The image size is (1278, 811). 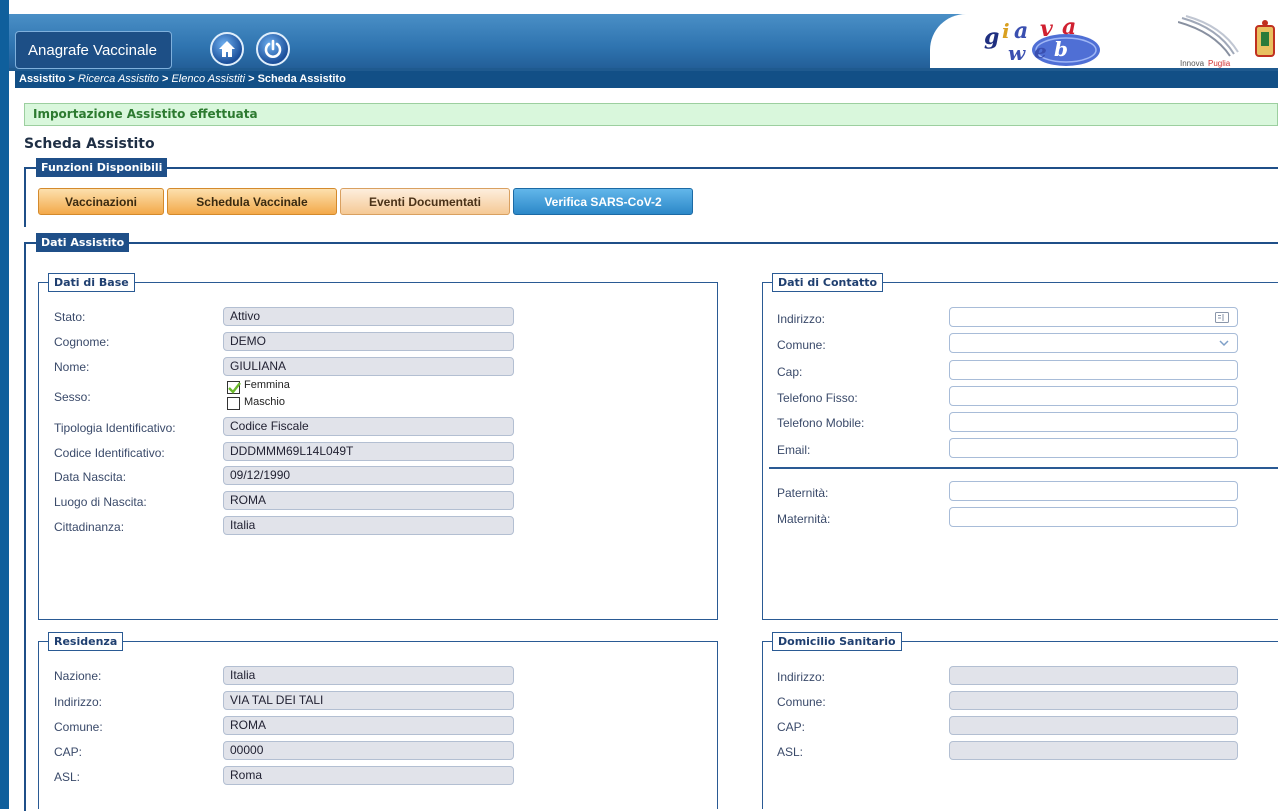 I want to click on domicilio-asl-label: ASL:, so click(x=790, y=752).